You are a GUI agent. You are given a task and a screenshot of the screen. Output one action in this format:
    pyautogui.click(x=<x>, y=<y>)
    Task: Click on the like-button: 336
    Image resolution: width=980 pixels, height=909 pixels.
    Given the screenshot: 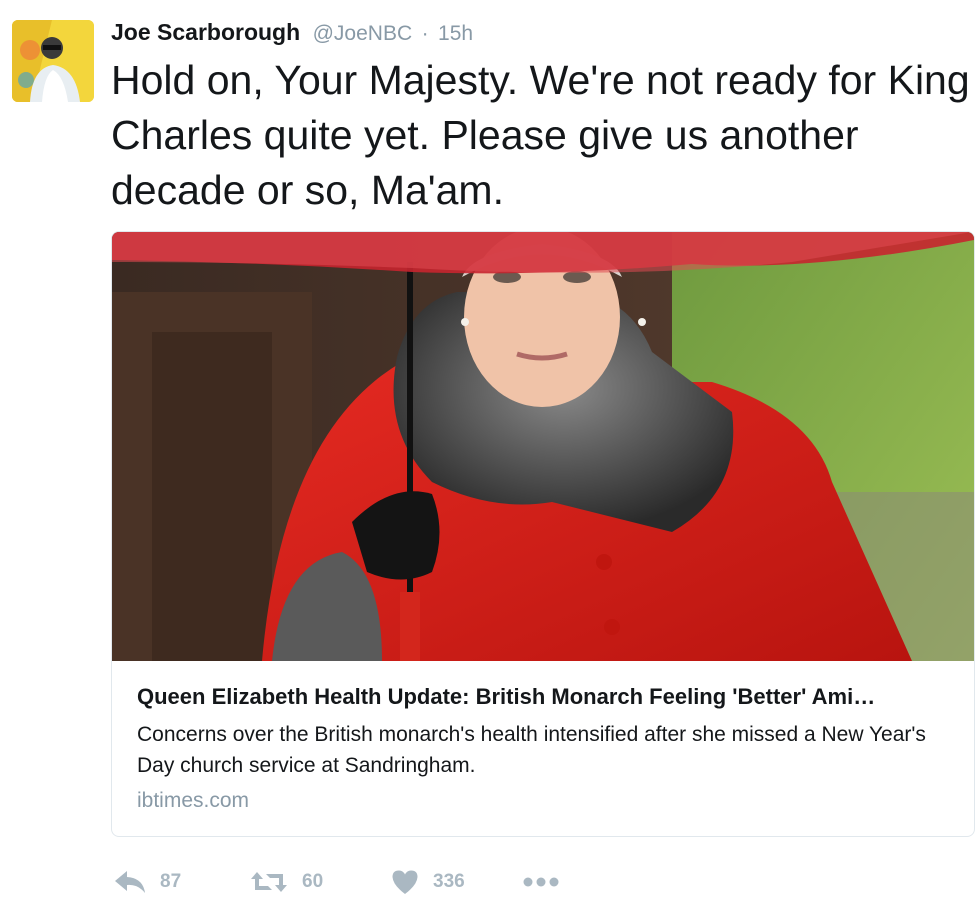 What is the action you would take?
    pyautogui.click(x=428, y=882)
    